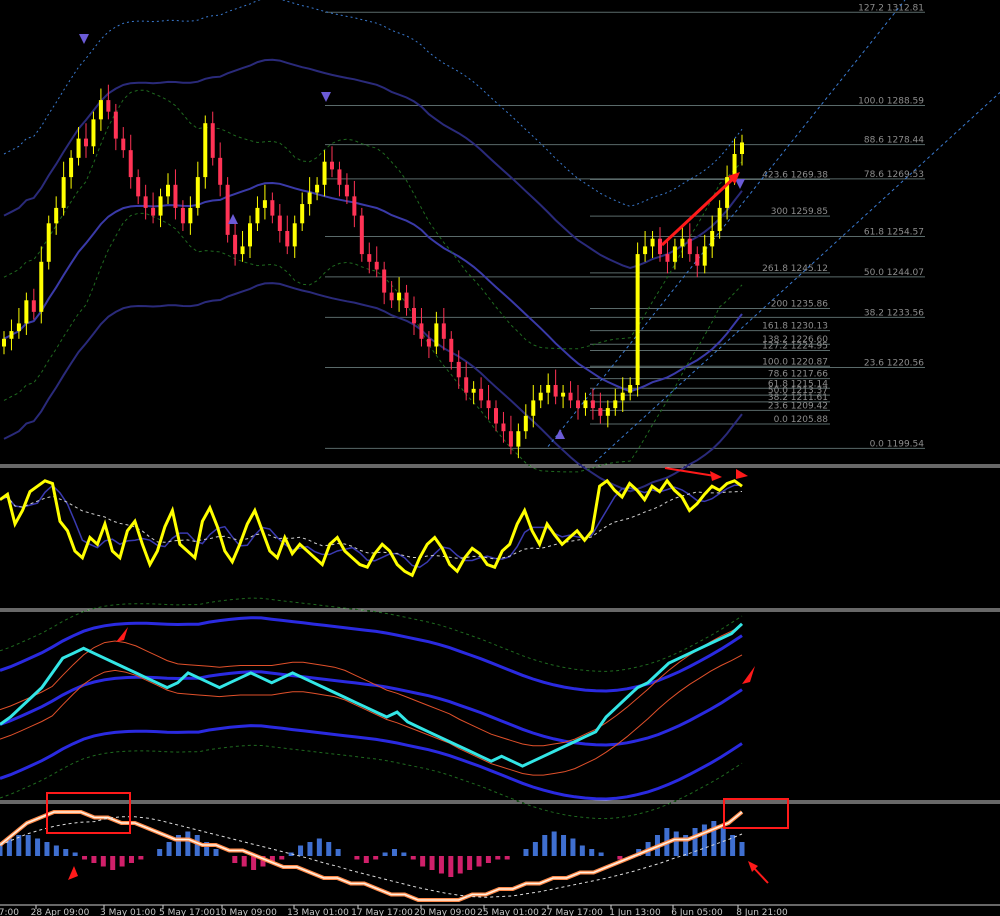 The width and height of the screenshot is (1000, 916). Describe the element at coordinates (894, 313) in the screenshot. I see `fib-label-right: 38.2 1233.56` at that location.